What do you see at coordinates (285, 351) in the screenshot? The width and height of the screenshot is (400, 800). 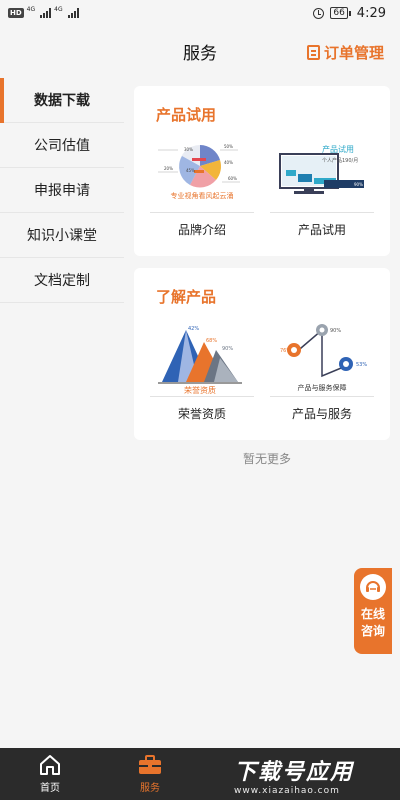 I see `pin-label: 76%` at bounding box center [285, 351].